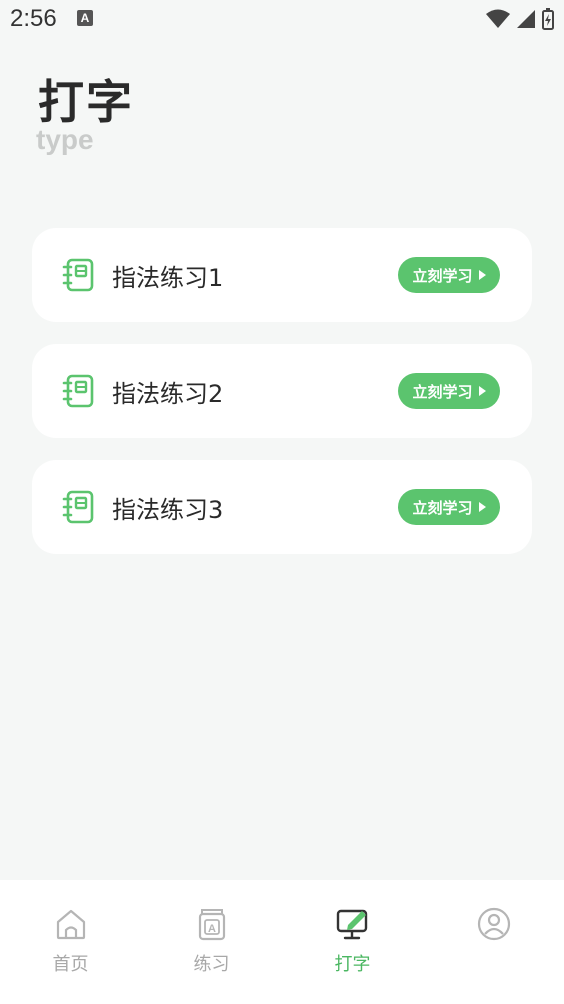 This screenshot has width=564, height=1004. I want to click on lesson-title: 指法练习3, so click(168, 510).